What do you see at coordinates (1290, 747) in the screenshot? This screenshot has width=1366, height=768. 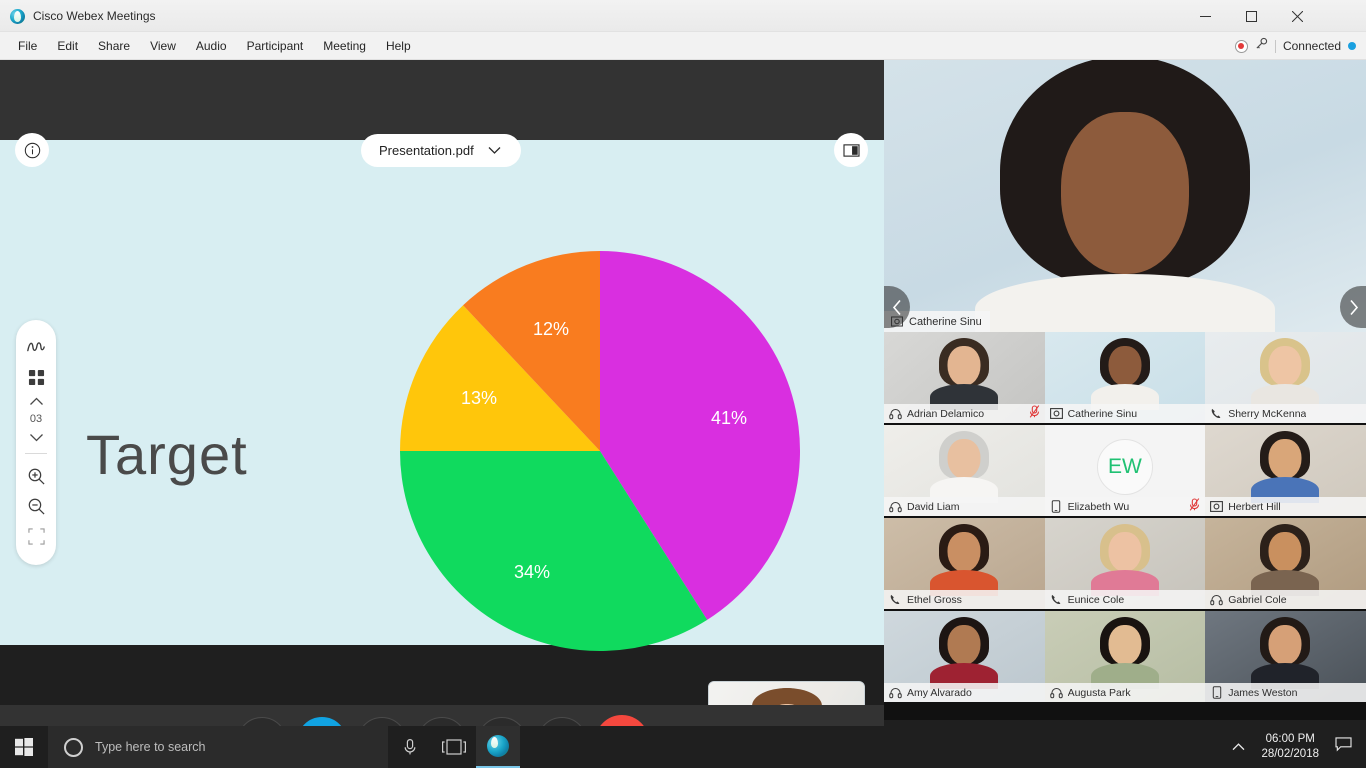 I see `taskbar-clock: 06:00 PM 28/02/2018` at bounding box center [1290, 747].